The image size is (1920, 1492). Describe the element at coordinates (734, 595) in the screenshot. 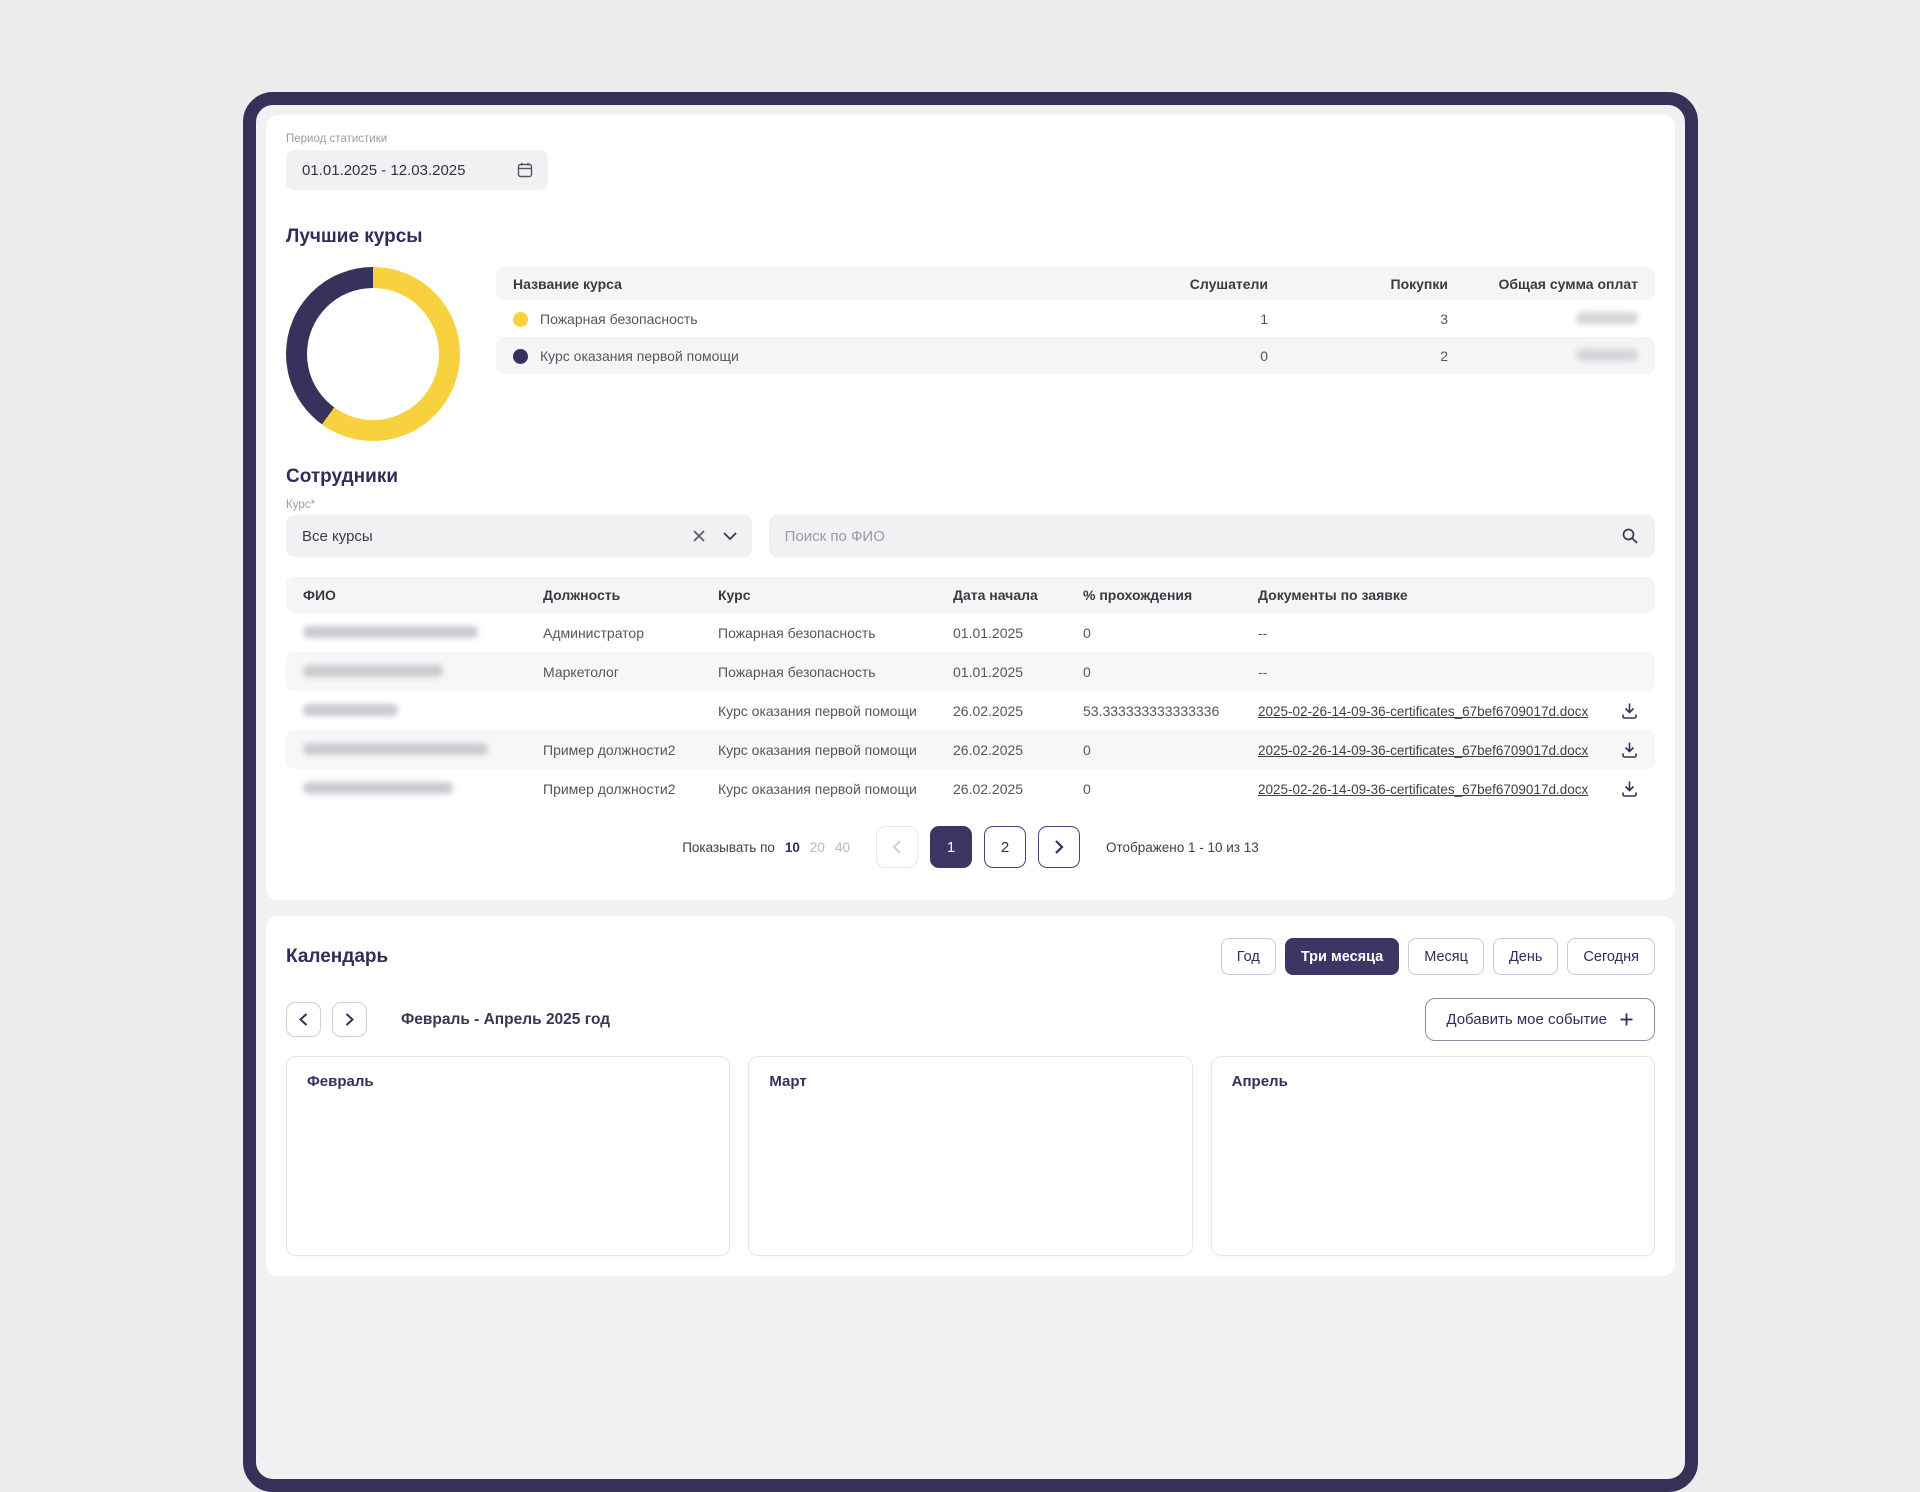

I see `col-course: Курс` at that location.